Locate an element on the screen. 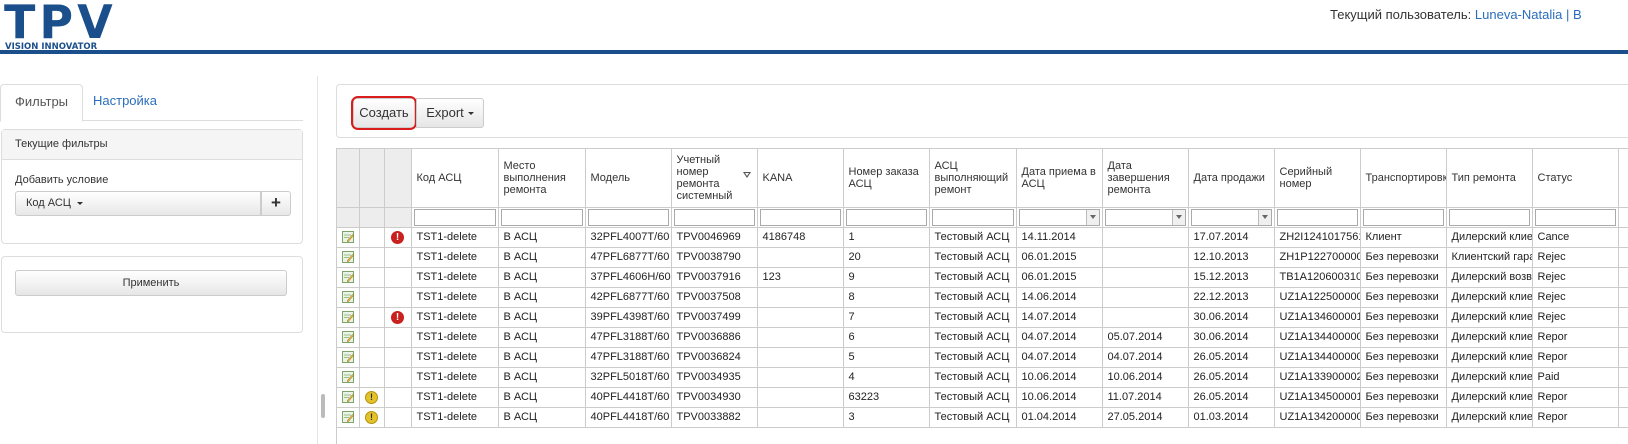 The height and width of the screenshot is (444, 1628). add-condition-button: + is located at coordinates (276, 203).